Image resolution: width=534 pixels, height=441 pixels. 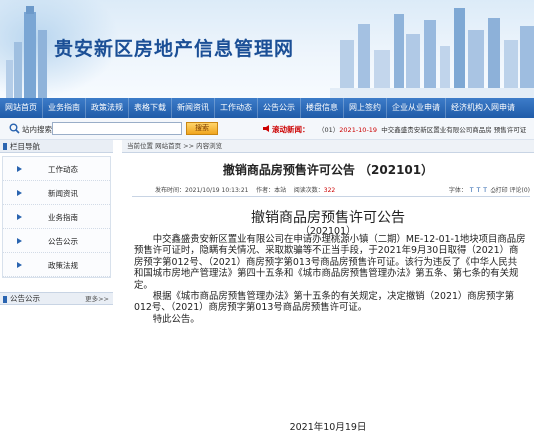 I want to click on notice-header: 公告公示 更多>>, so click(x=56, y=298).